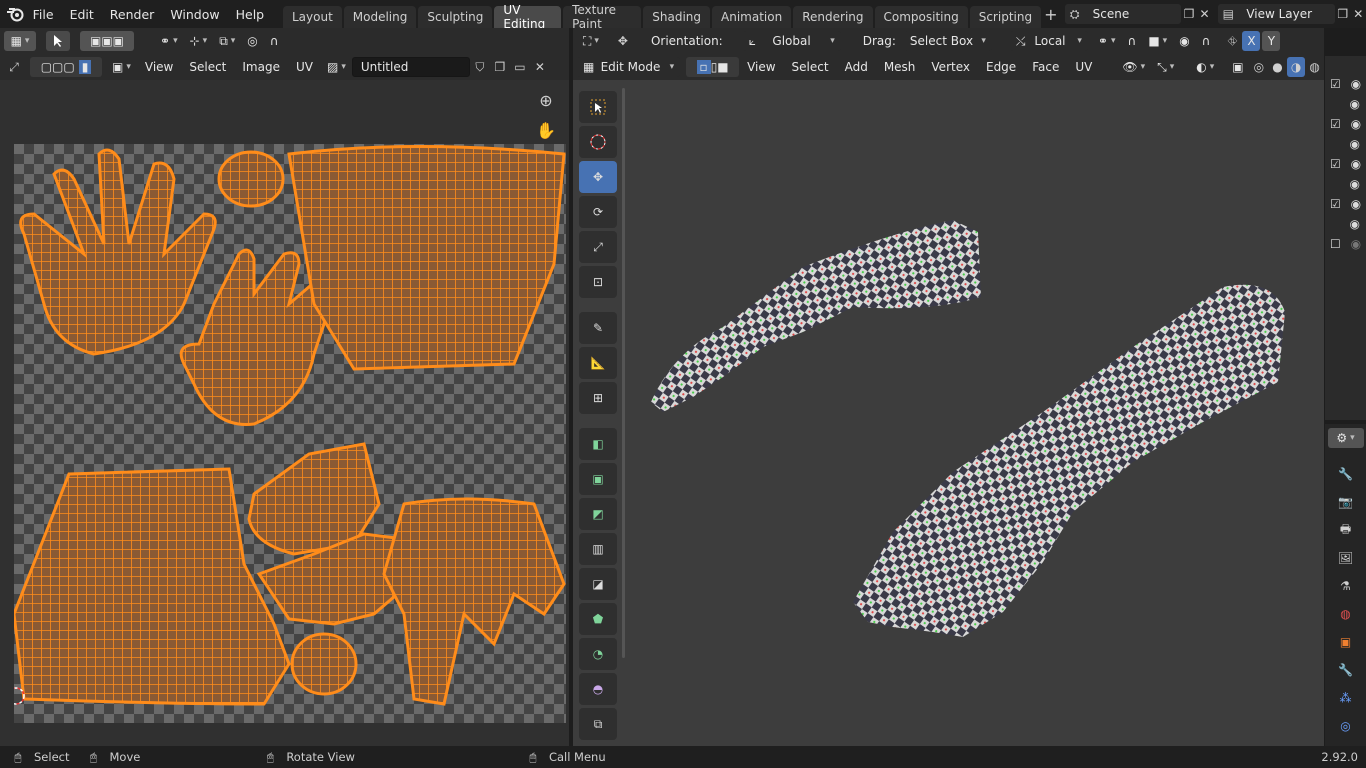  What do you see at coordinates (227, 41) in the screenshot?
I see `snap-icon: ⧉ ▾` at bounding box center [227, 41].